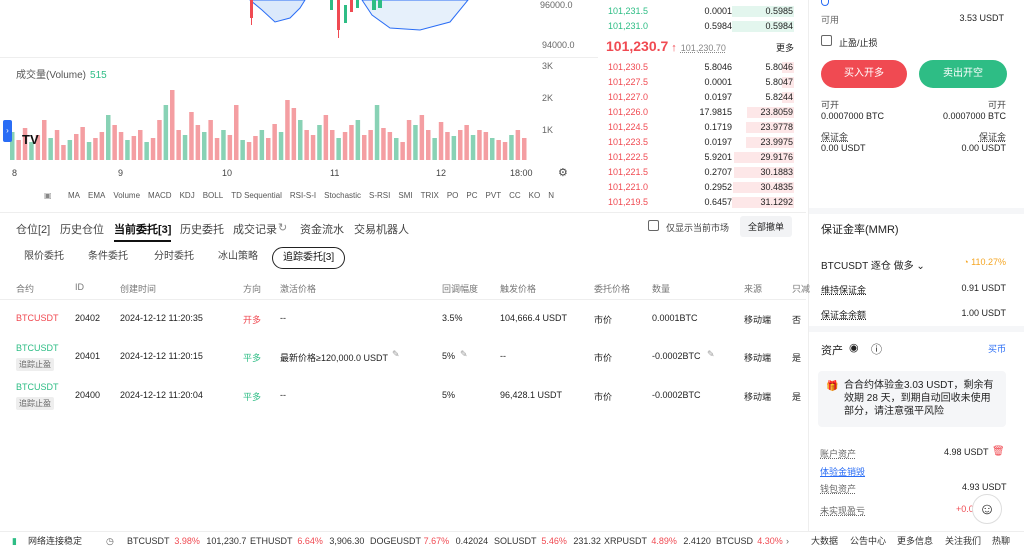 The image size is (1024, 551). What do you see at coordinates (160, 197) in the screenshot?
I see `indicator-item: MACD` at bounding box center [160, 197].